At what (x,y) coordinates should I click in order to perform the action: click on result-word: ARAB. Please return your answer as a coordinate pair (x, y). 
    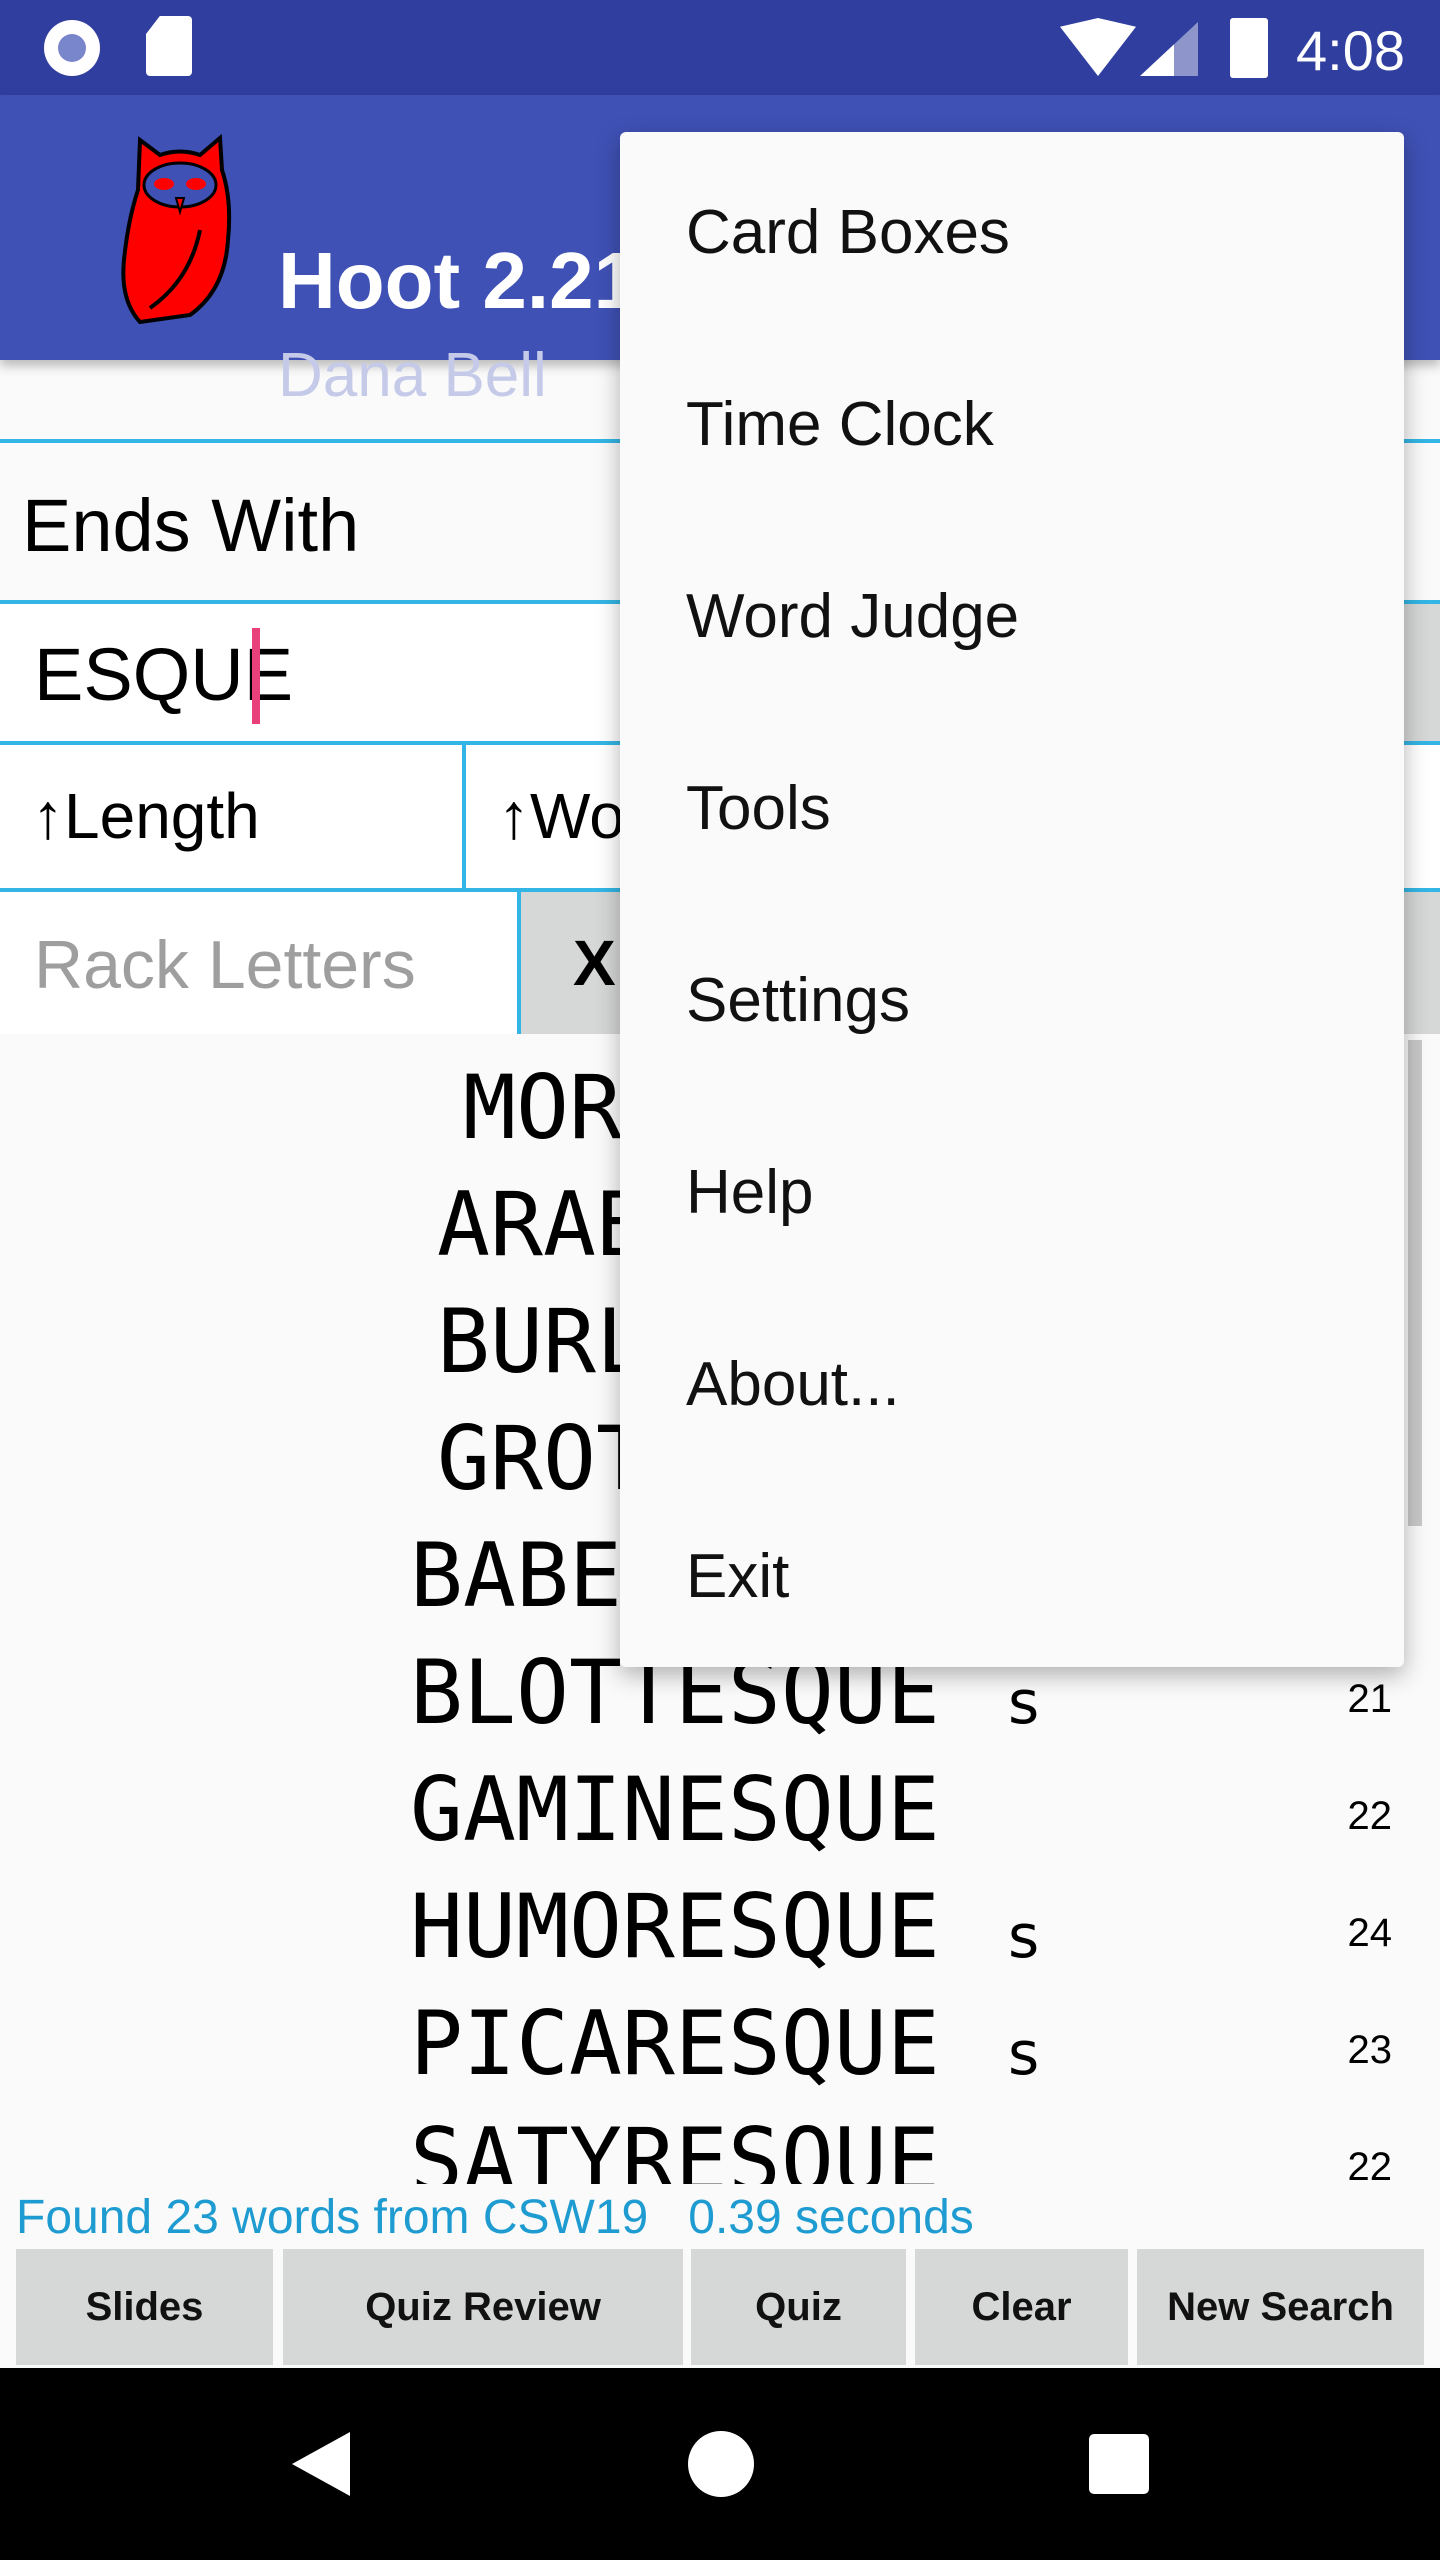
    Looking at the image, I should click on (543, 1225).